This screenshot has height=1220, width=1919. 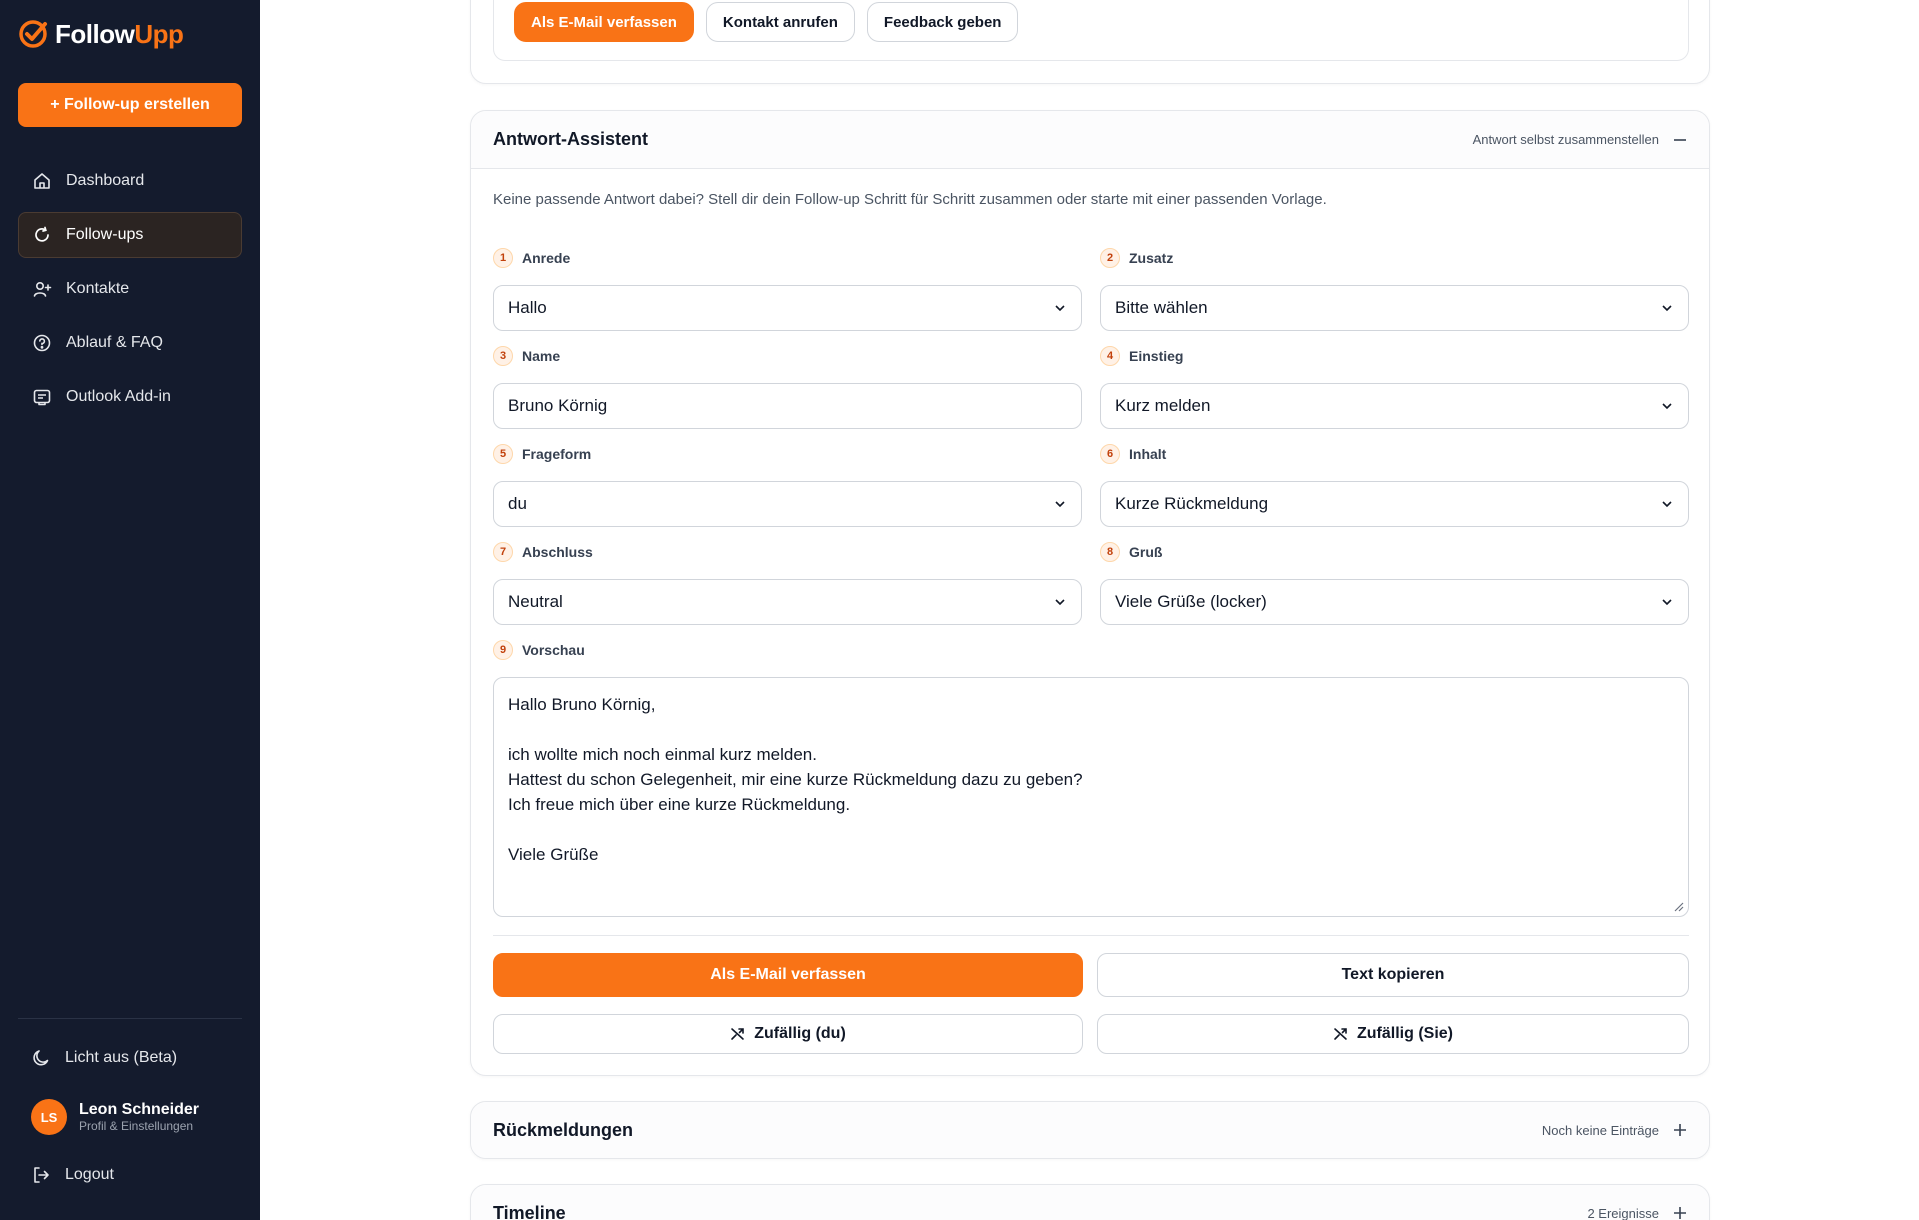 I want to click on step-number: 9, so click(x=503, y=650).